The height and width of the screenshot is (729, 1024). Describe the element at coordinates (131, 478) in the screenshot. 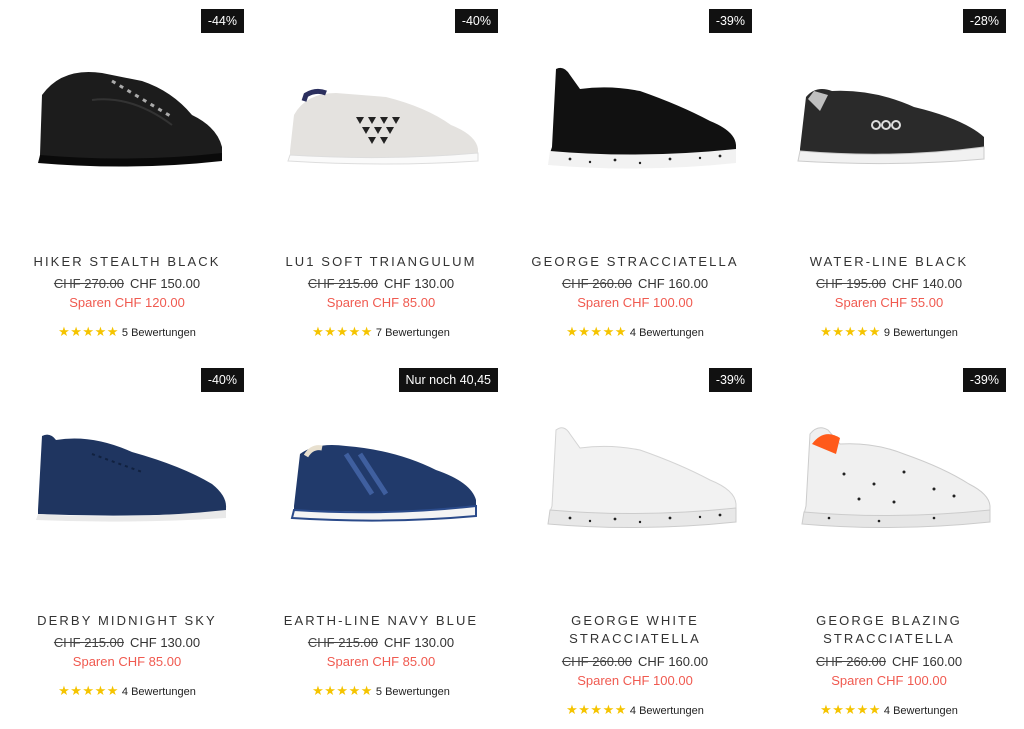

I see `shoe-icon` at that location.